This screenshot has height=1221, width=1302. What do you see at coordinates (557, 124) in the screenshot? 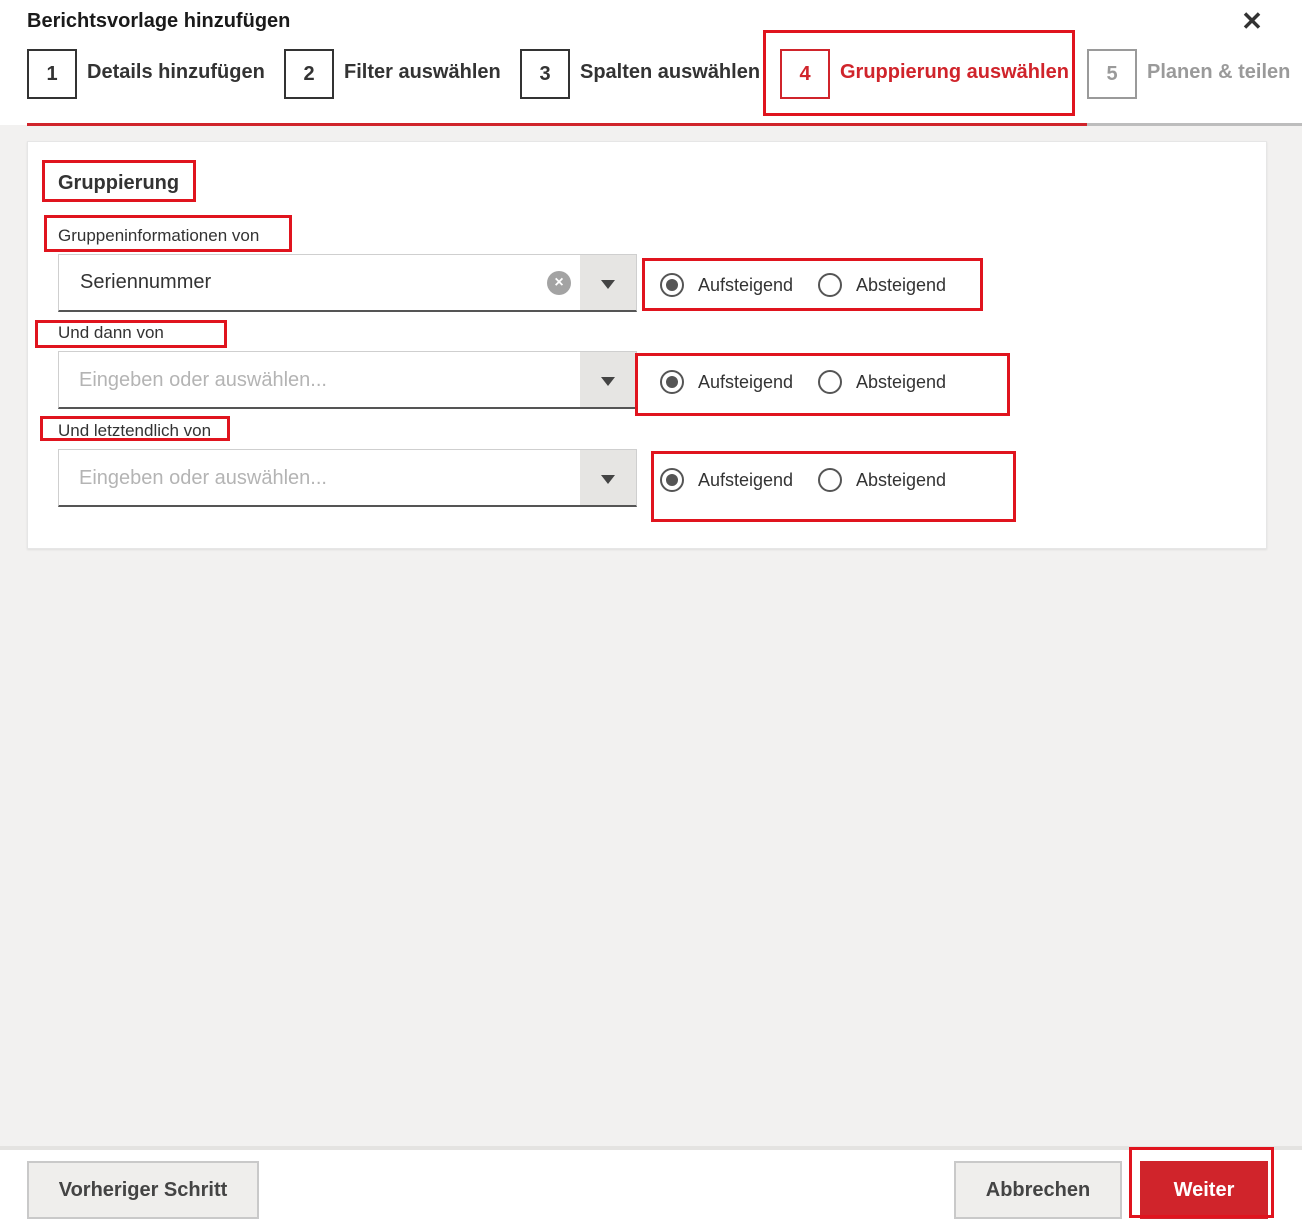
I see `progress-bar-complete` at bounding box center [557, 124].